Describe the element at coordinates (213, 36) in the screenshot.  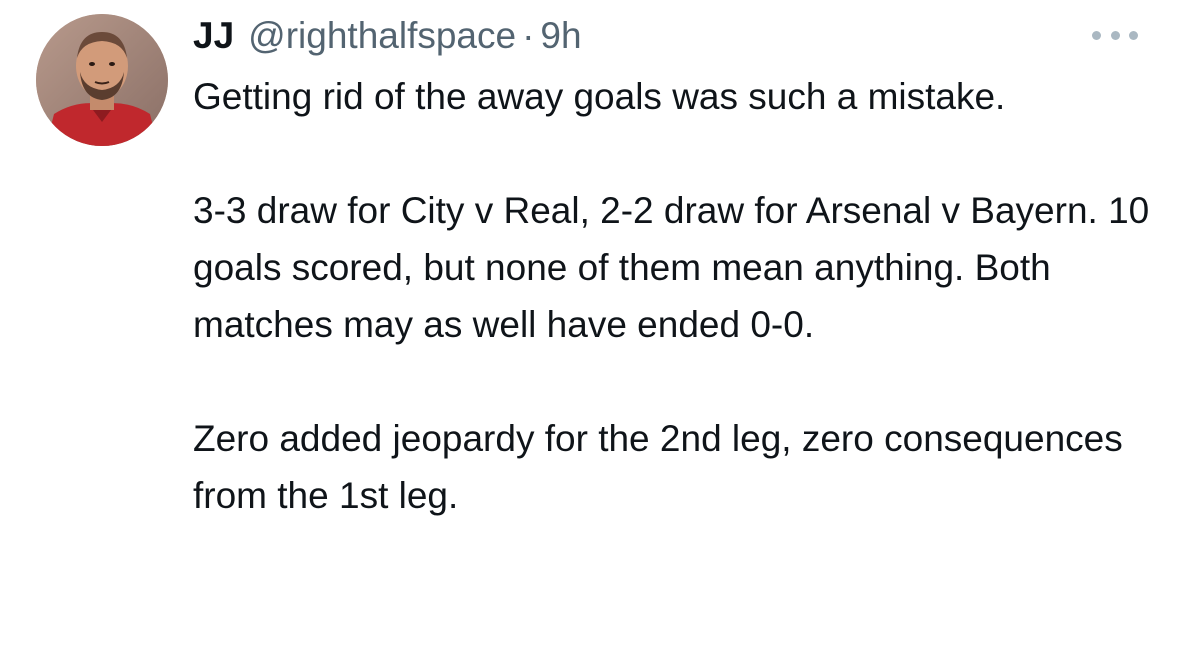
I see `display-name: JJ` at that location.